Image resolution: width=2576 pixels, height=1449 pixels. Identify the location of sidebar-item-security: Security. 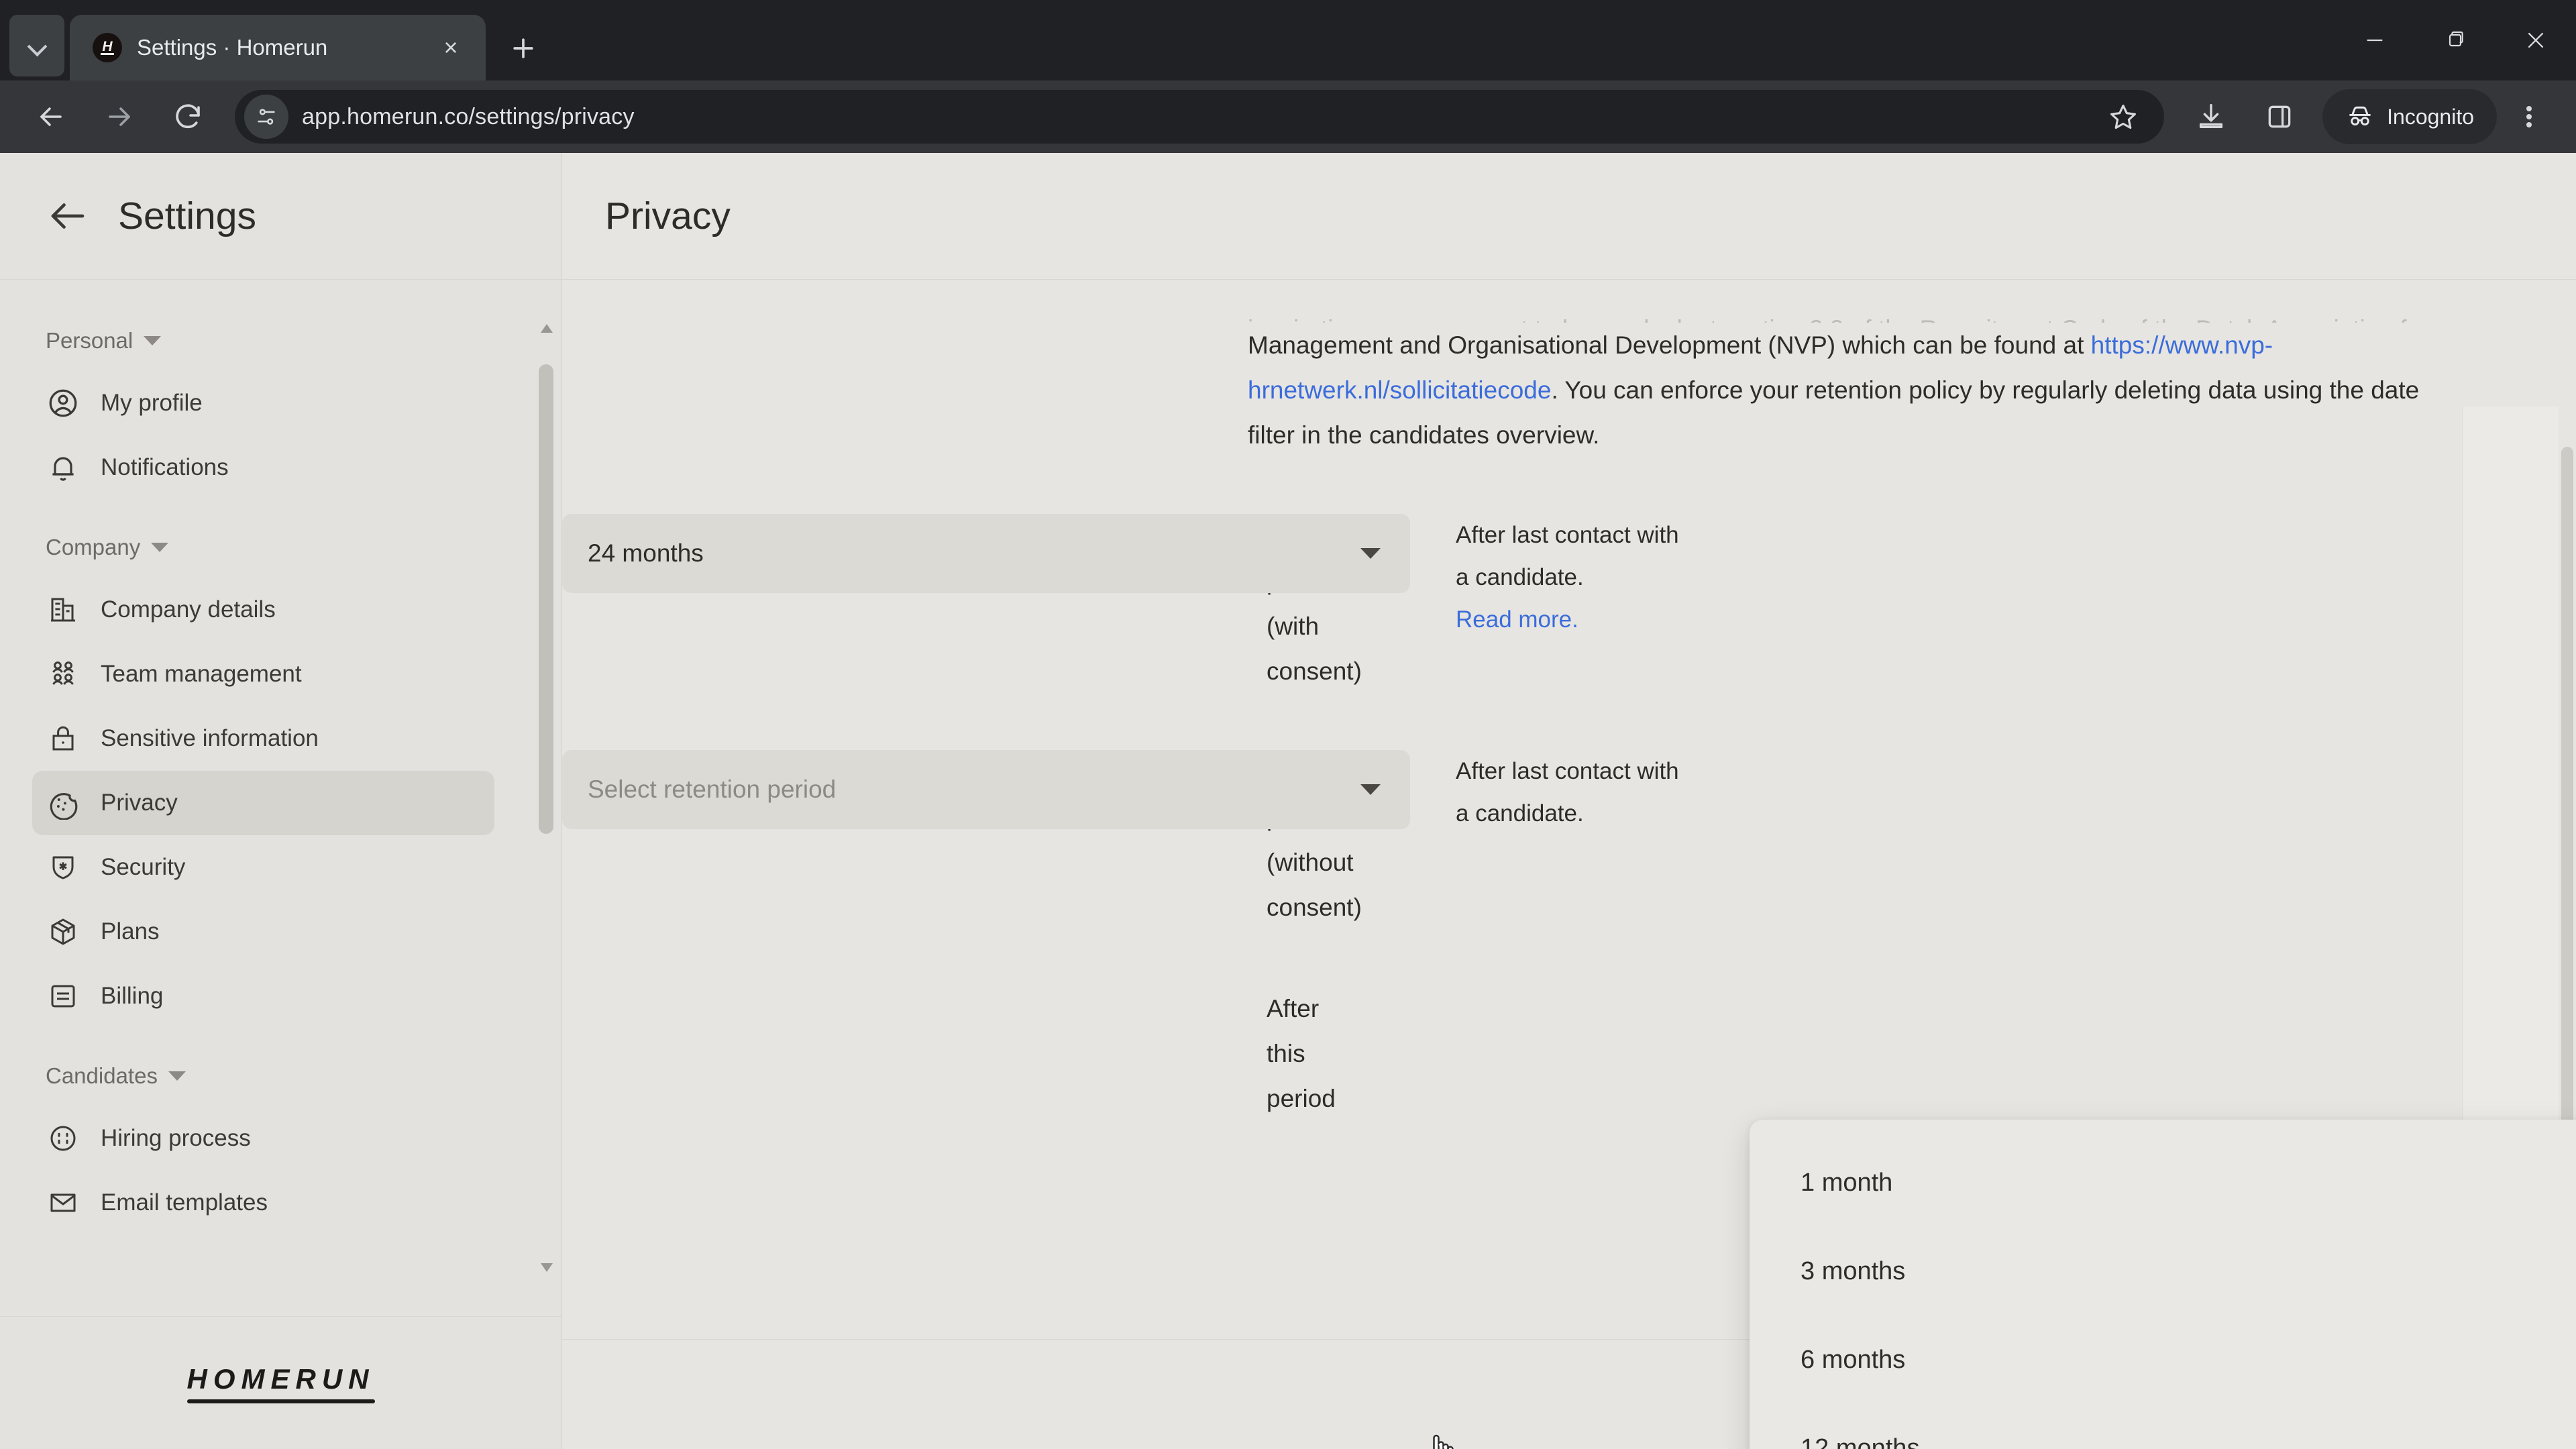
(263, 867).